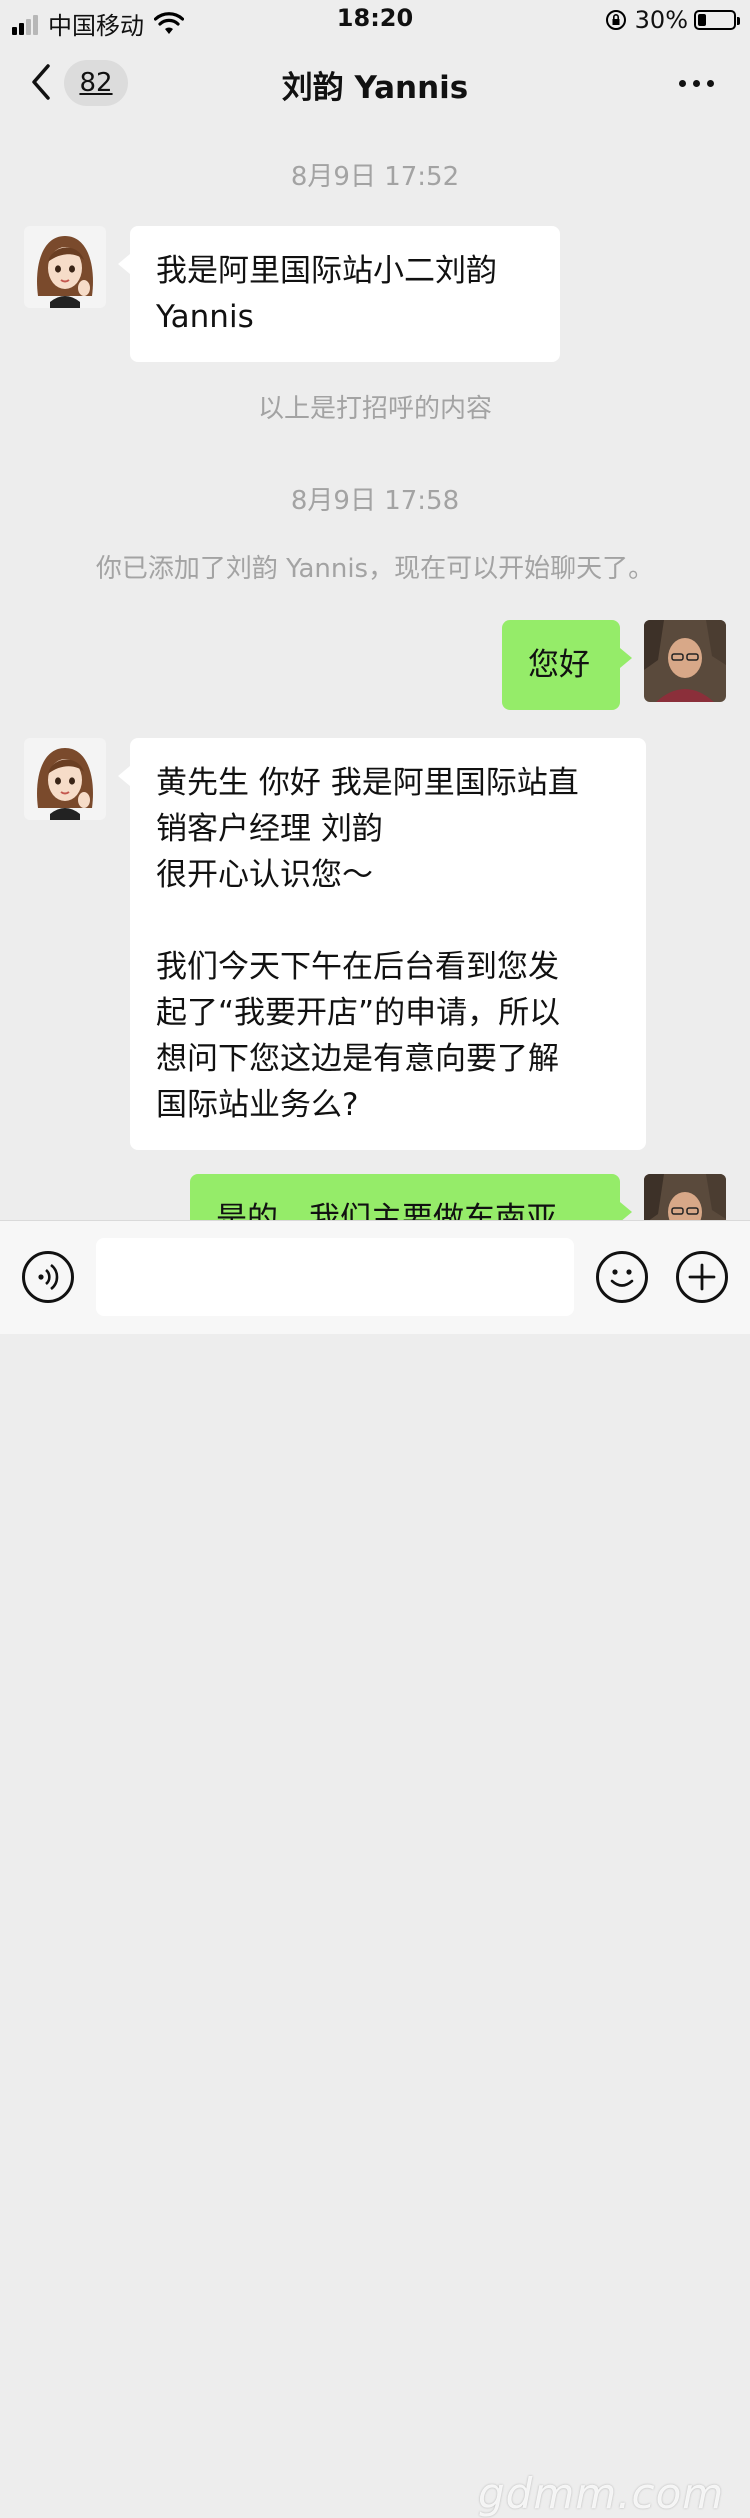 The height and width of the screenshot is (2518, 750). I want to click on more-functions-button, so click(702, 1277).